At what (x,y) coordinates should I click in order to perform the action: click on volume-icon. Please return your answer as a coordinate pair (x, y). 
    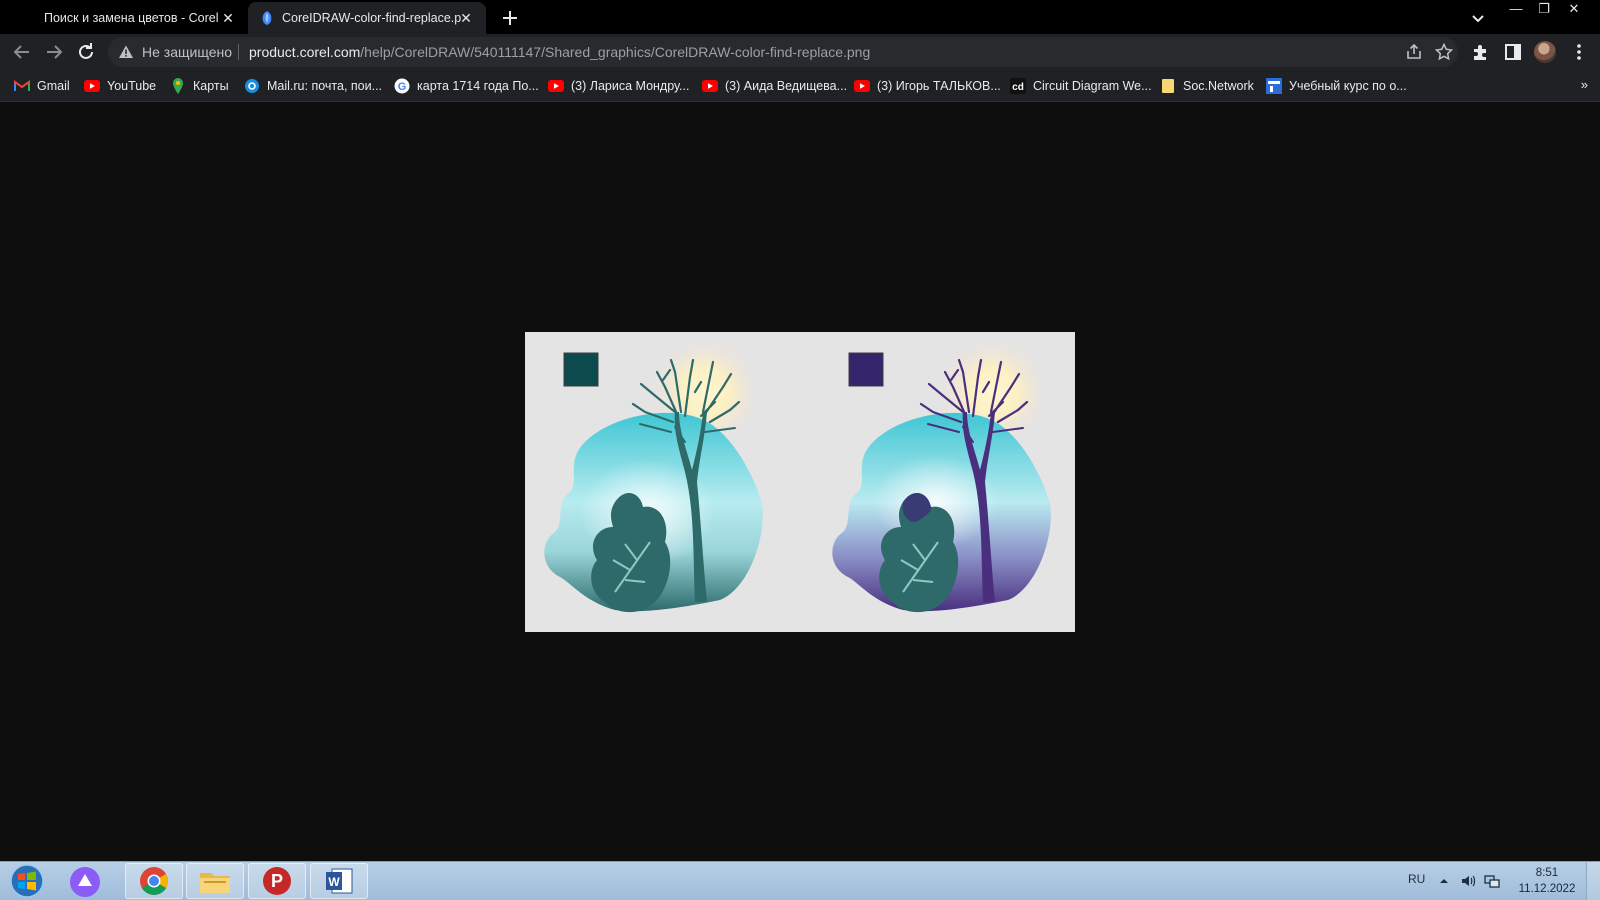
    Looking at the image, I should click on (1468, 881).